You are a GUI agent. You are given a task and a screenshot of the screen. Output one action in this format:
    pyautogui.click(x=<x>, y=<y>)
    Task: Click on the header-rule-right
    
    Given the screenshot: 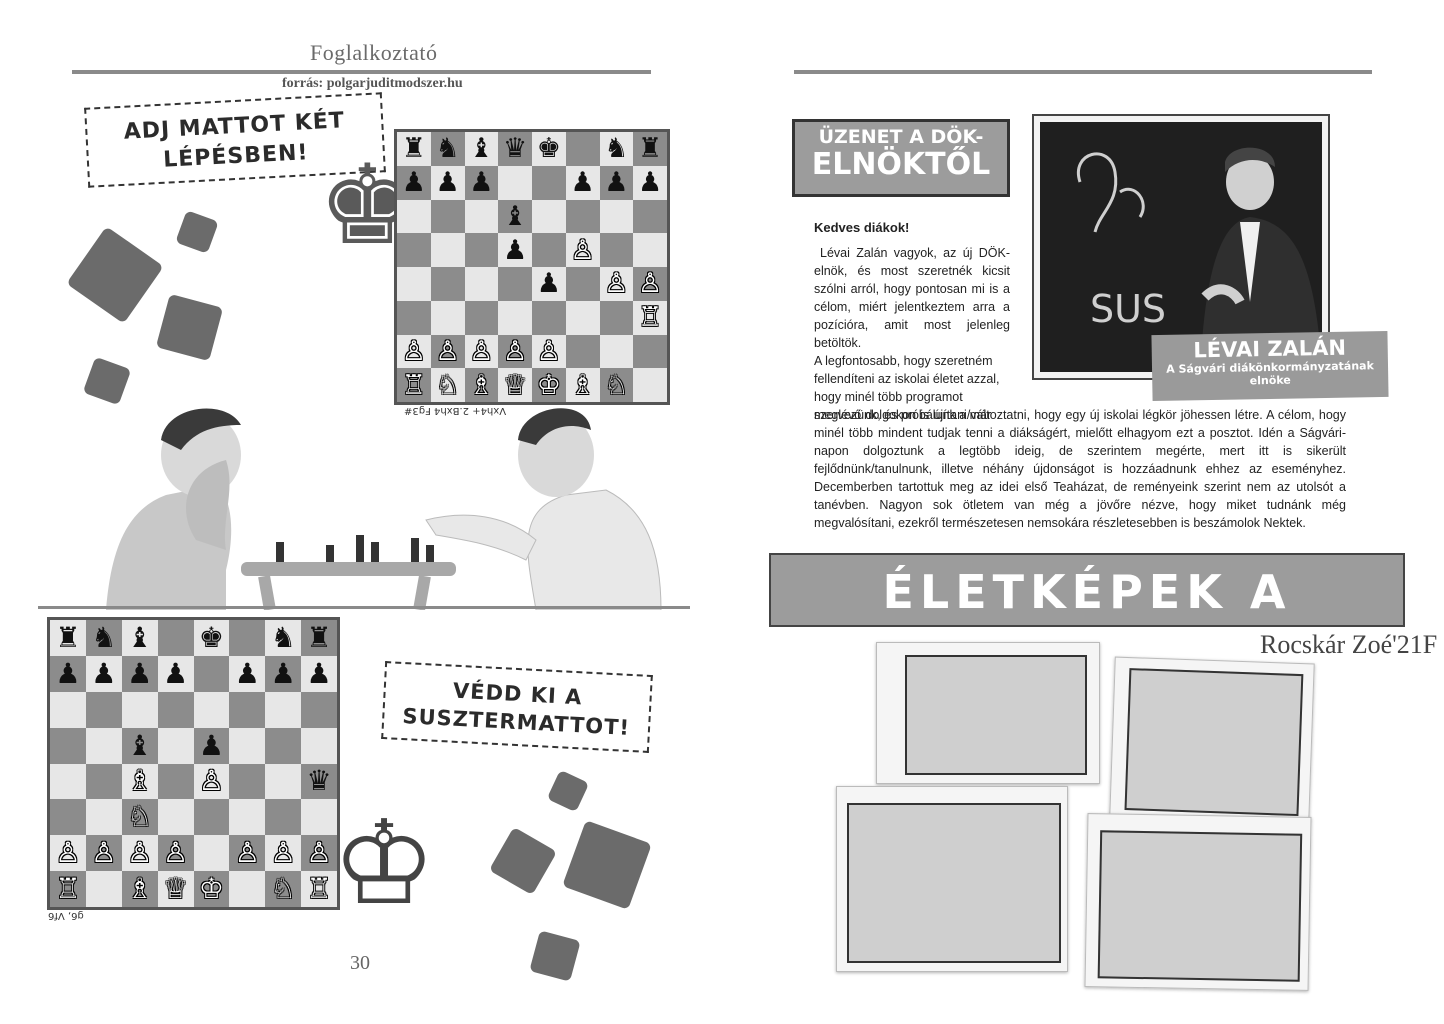 What is the action you would take?
    pyautogui.click(x=1083, y=72)
    